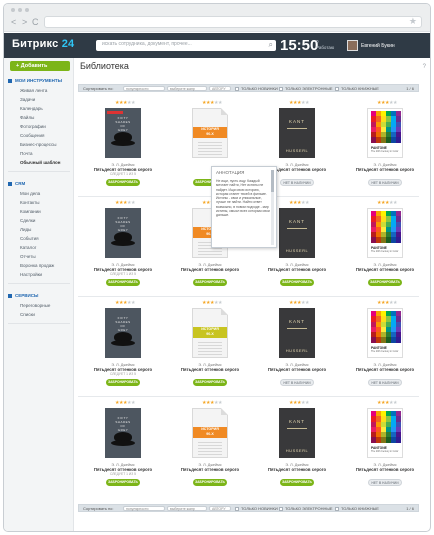  What do you see at coordinates (424, 67) in the screenshot?
I see `help-icon: ?` at bounding box center [424, 67].